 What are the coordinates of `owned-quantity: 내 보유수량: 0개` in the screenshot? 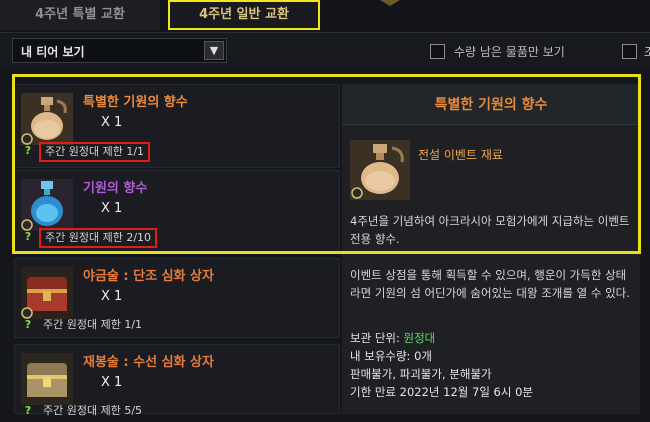 It's located at (391, 356).